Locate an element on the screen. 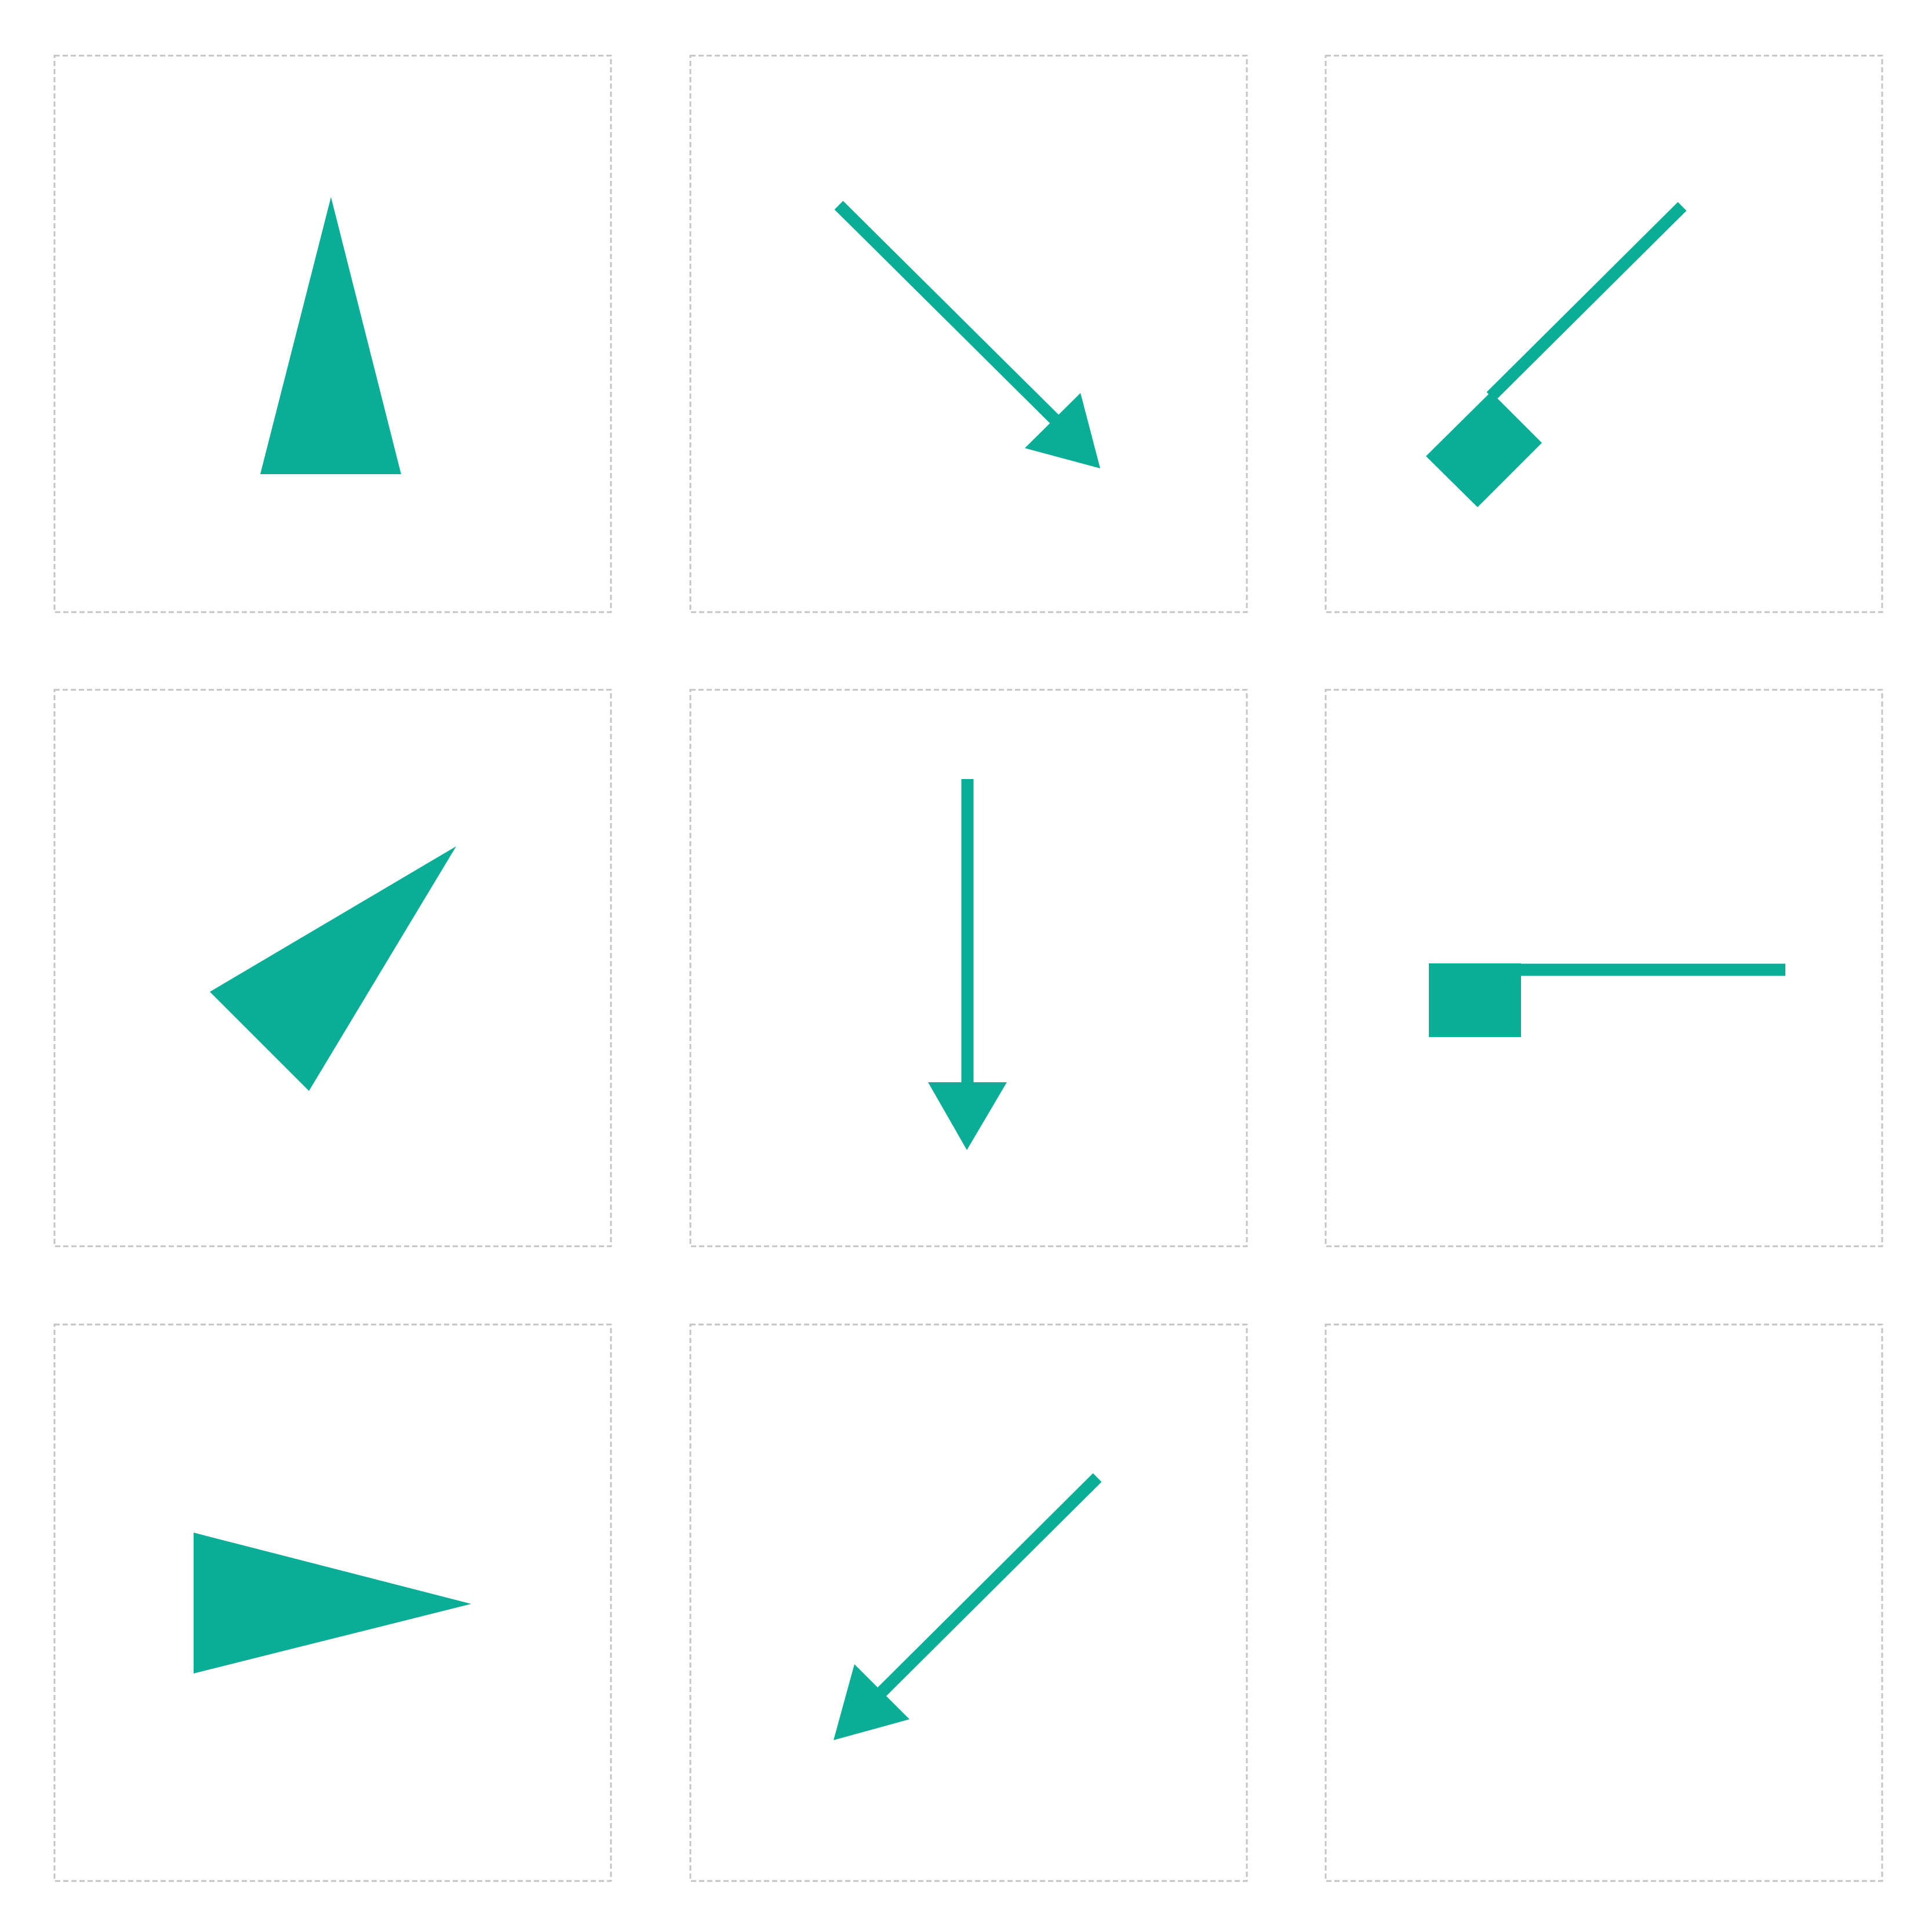  arrowhead-down-shape is located at coordinates (968, 1116).